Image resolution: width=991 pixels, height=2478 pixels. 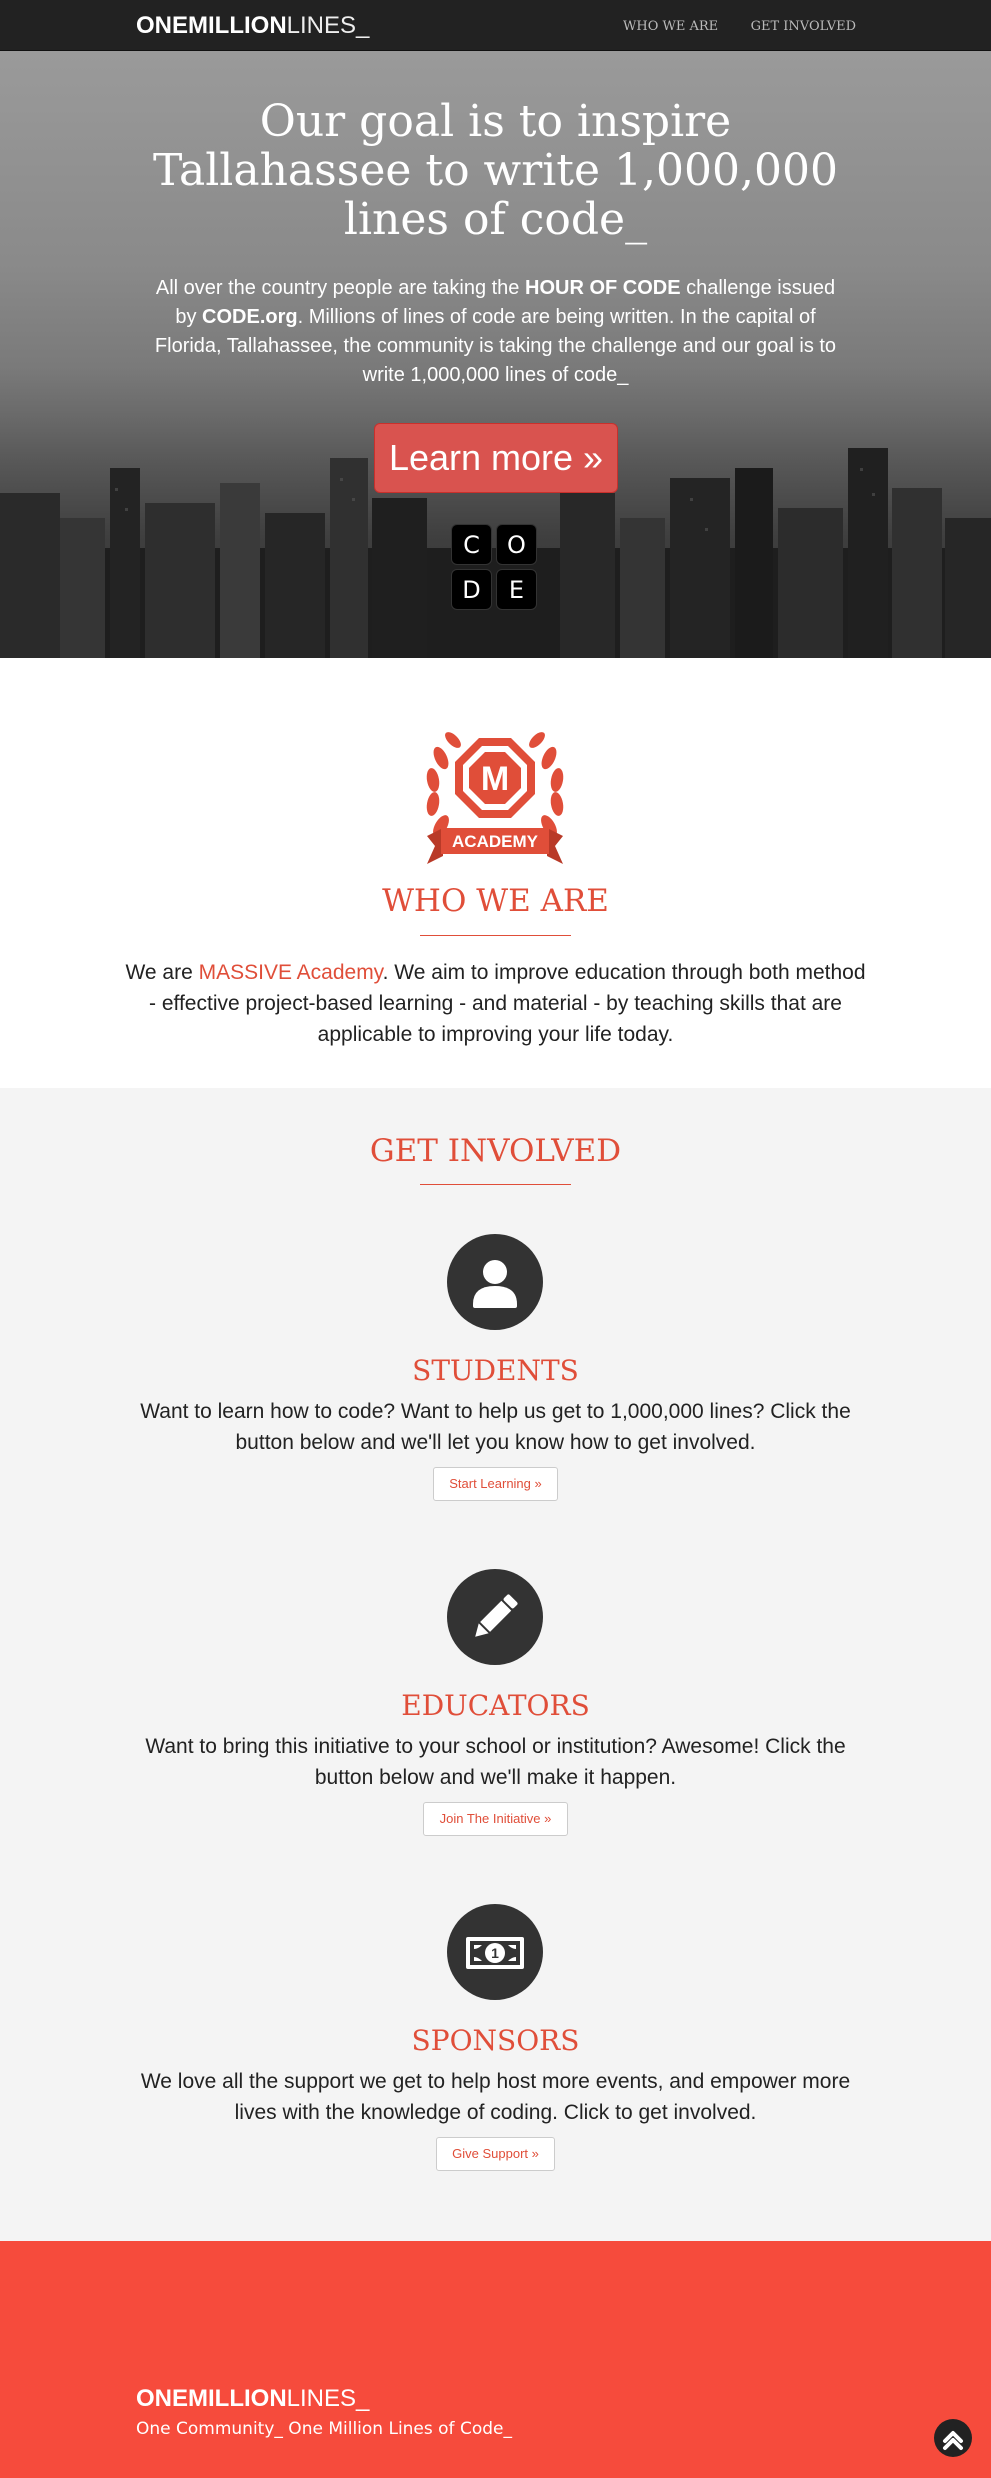 I want to click on pencil-icon, so click(x=495, y=1617).